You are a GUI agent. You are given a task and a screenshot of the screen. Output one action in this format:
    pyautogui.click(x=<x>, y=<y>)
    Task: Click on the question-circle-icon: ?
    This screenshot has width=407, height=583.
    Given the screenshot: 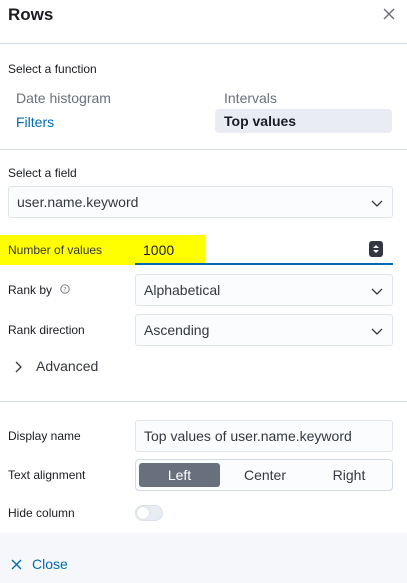 What is the action you would take?
    pyautogui.click(x=65, y=289)
    